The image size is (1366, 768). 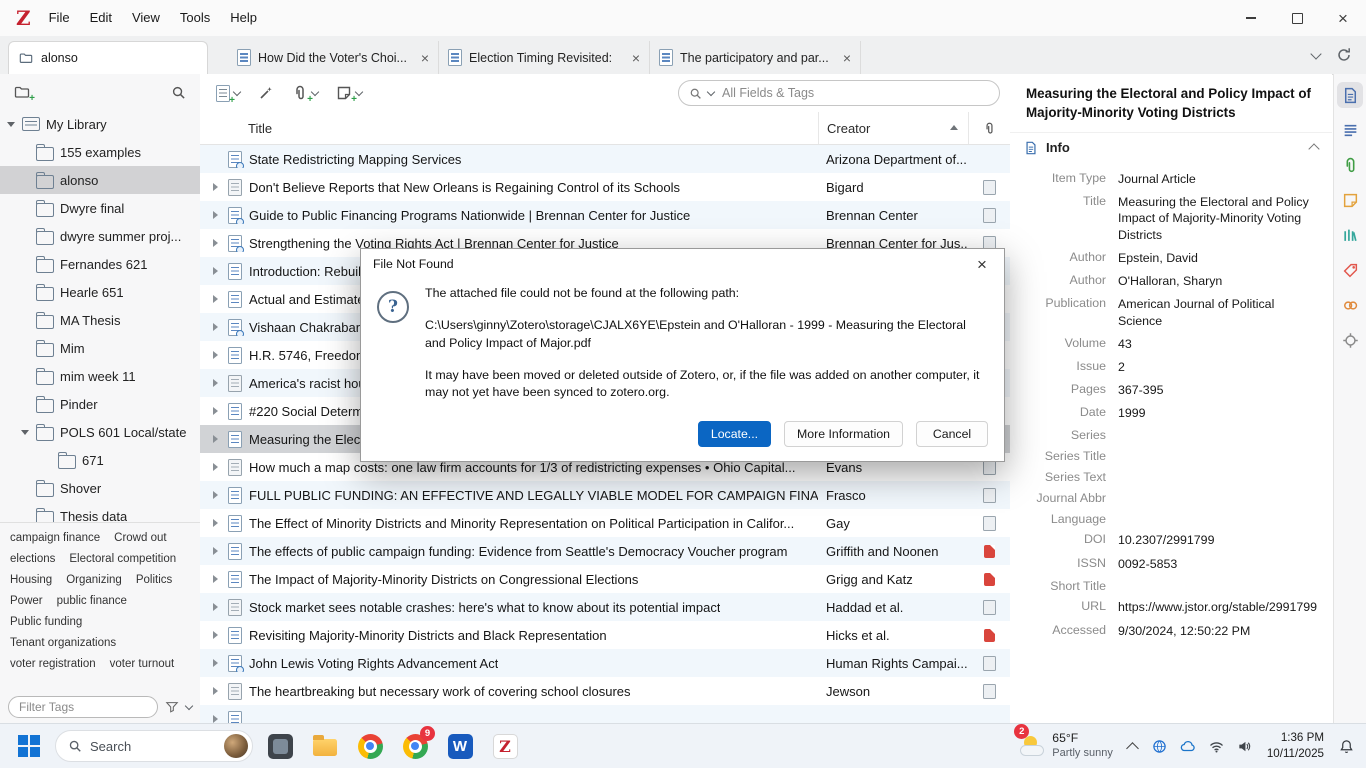 What do you see at coordinates (505, 746) in the screenshot?
I see `taskbar-zotero` at bounding box center [505, 746].